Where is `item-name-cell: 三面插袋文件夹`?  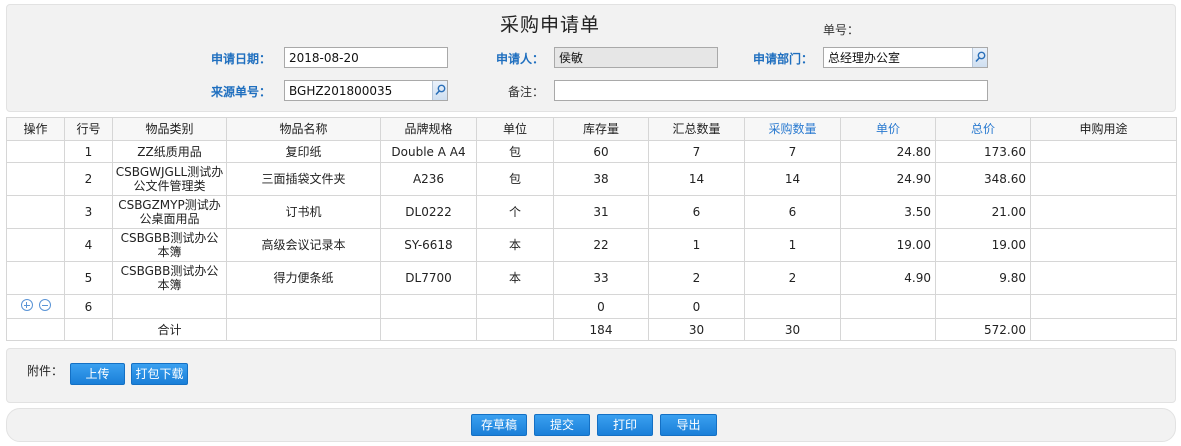
item-name-cell: 三面插袋文件夹 is located at coordinates (303, 179).